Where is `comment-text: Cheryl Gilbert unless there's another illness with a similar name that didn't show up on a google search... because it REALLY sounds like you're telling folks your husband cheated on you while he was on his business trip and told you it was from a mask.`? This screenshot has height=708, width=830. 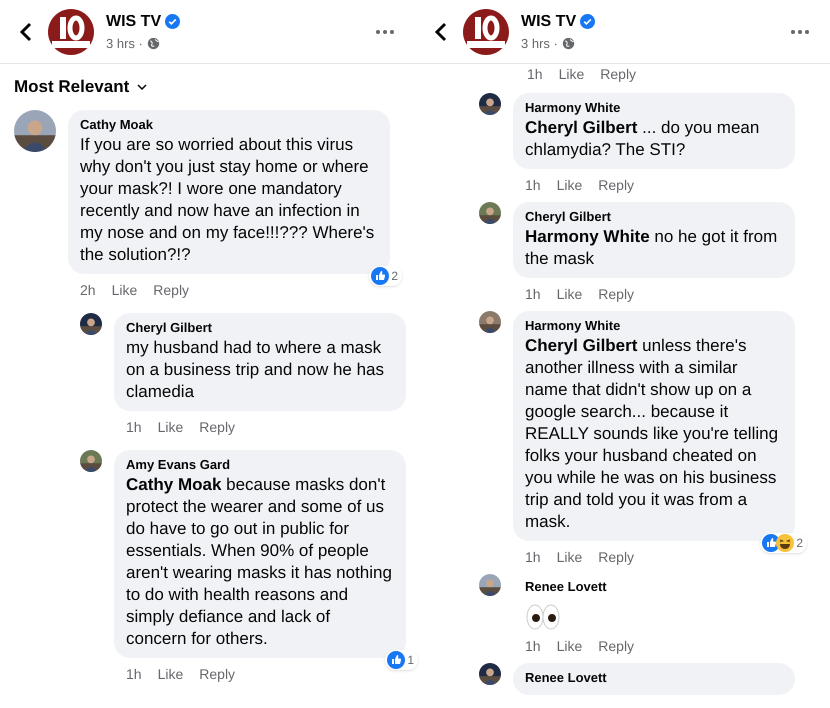
comment-text: Cheryl Gilbert unless there's another illness with a similar name that didn't show up on a google search... because it REALLY sounds like you're telling folks your husband cheated on you while he was on his business trip and told you it was from a mask. is located at coordinates (652, 434).